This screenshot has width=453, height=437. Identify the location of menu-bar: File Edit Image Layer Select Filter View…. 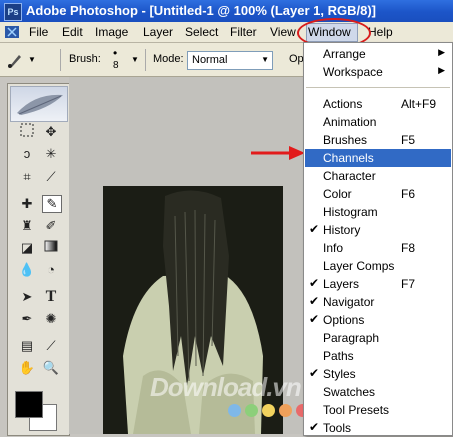
(226, 33).